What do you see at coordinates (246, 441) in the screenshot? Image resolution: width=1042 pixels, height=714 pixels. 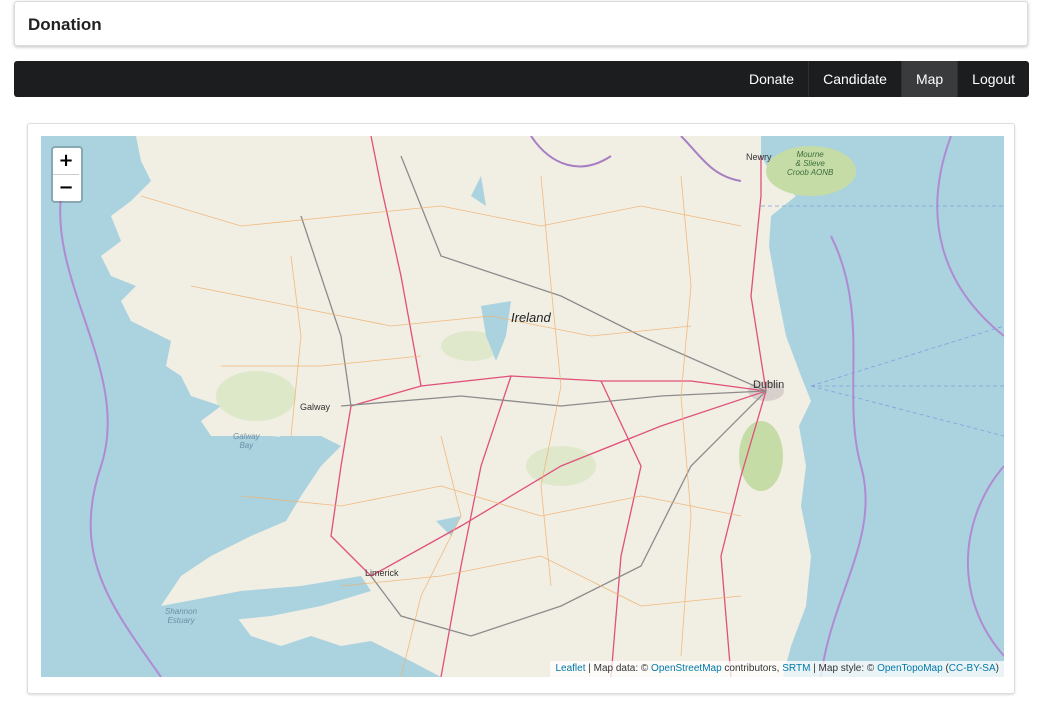 I see `label-galway-bay: Galway Bay` at bounding box center [246, 441].